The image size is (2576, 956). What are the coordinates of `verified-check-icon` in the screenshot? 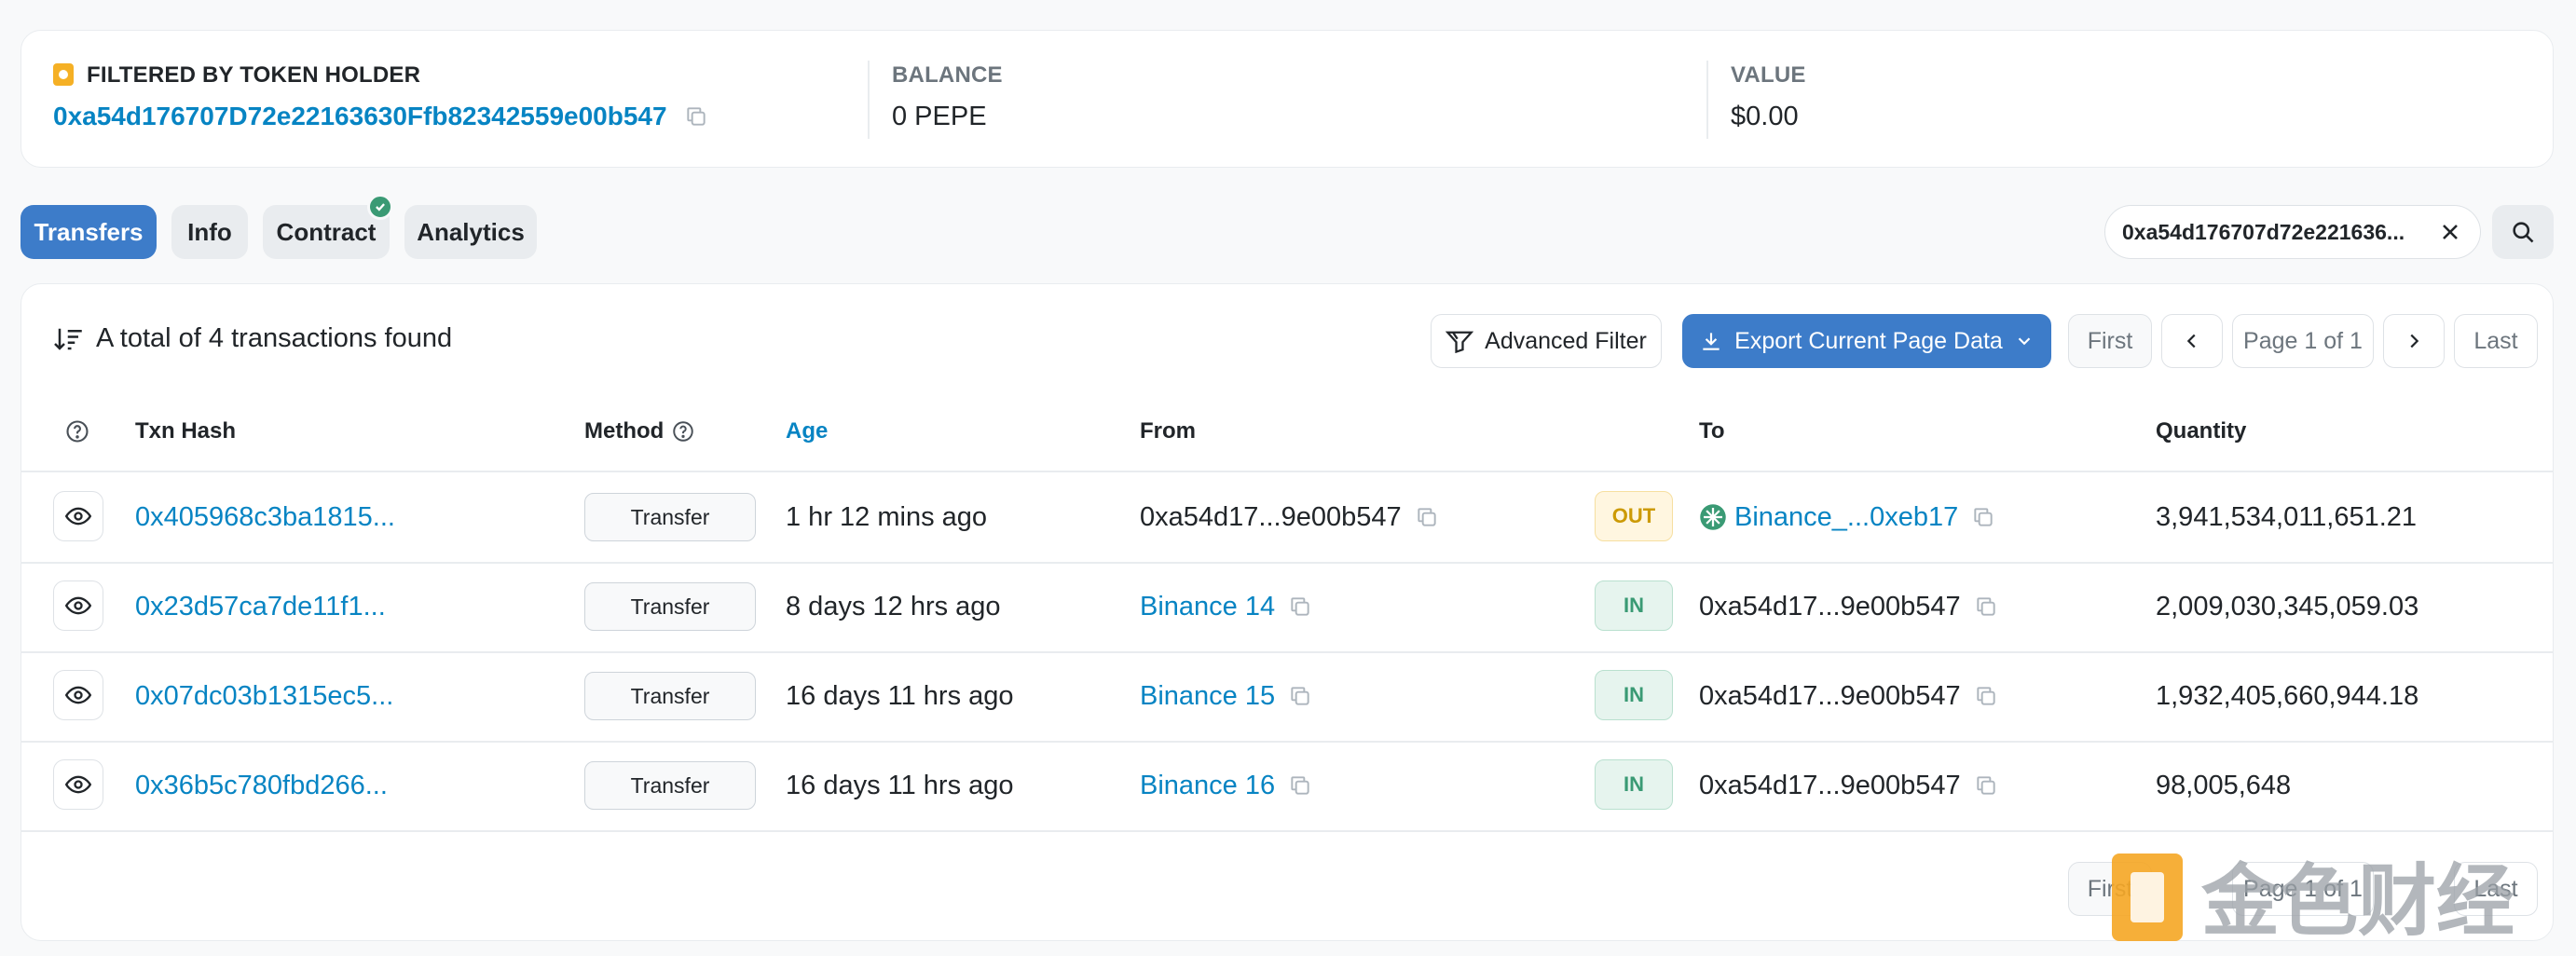 It's located at (380, 207).